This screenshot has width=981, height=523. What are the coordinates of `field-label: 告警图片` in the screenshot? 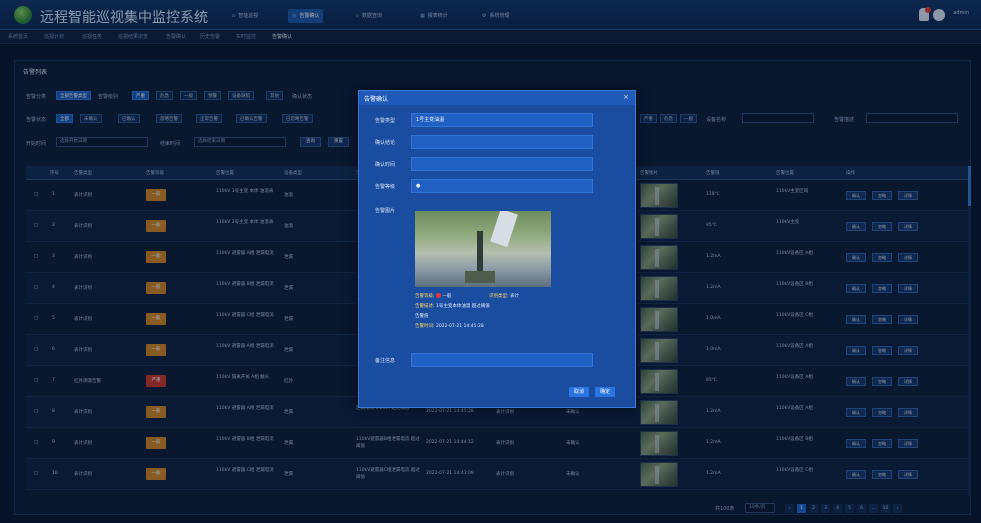 It's located at (385, 211).